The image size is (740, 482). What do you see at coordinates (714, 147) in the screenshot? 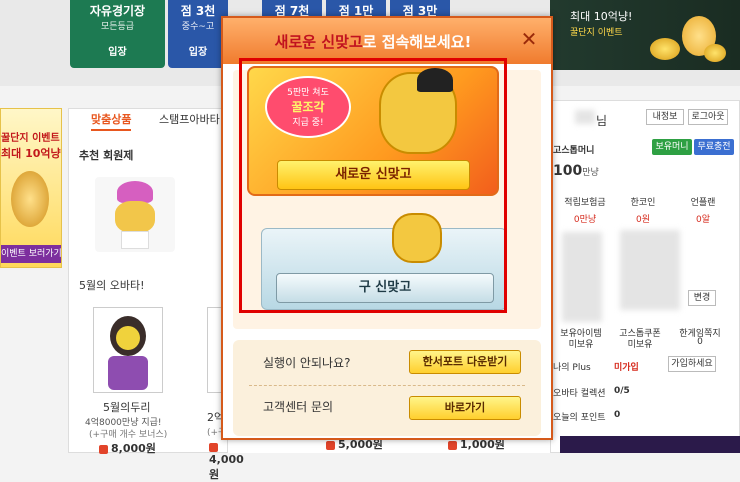
I see `free-charge-button: 무료충전` at bounding box center [714, 147].